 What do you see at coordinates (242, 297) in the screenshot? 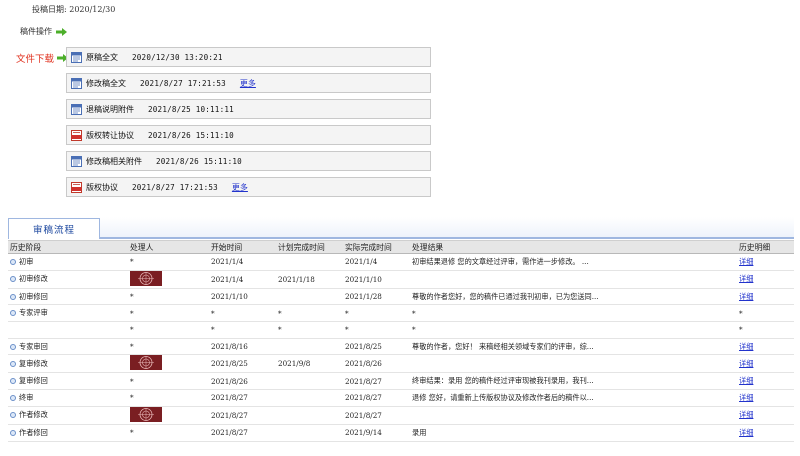
I see `start-time-cell: 2021/1/10` at bounding box center [242, 297].